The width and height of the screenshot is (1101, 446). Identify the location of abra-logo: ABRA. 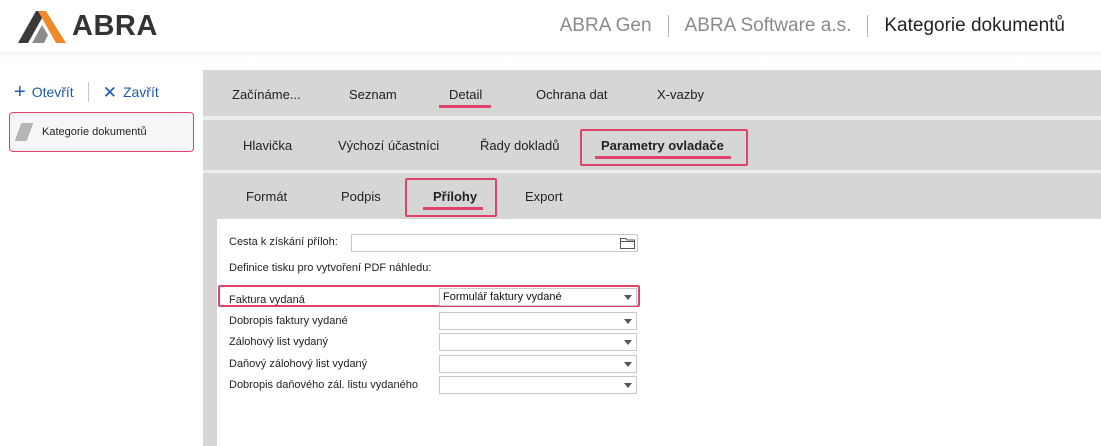
(88, 26).